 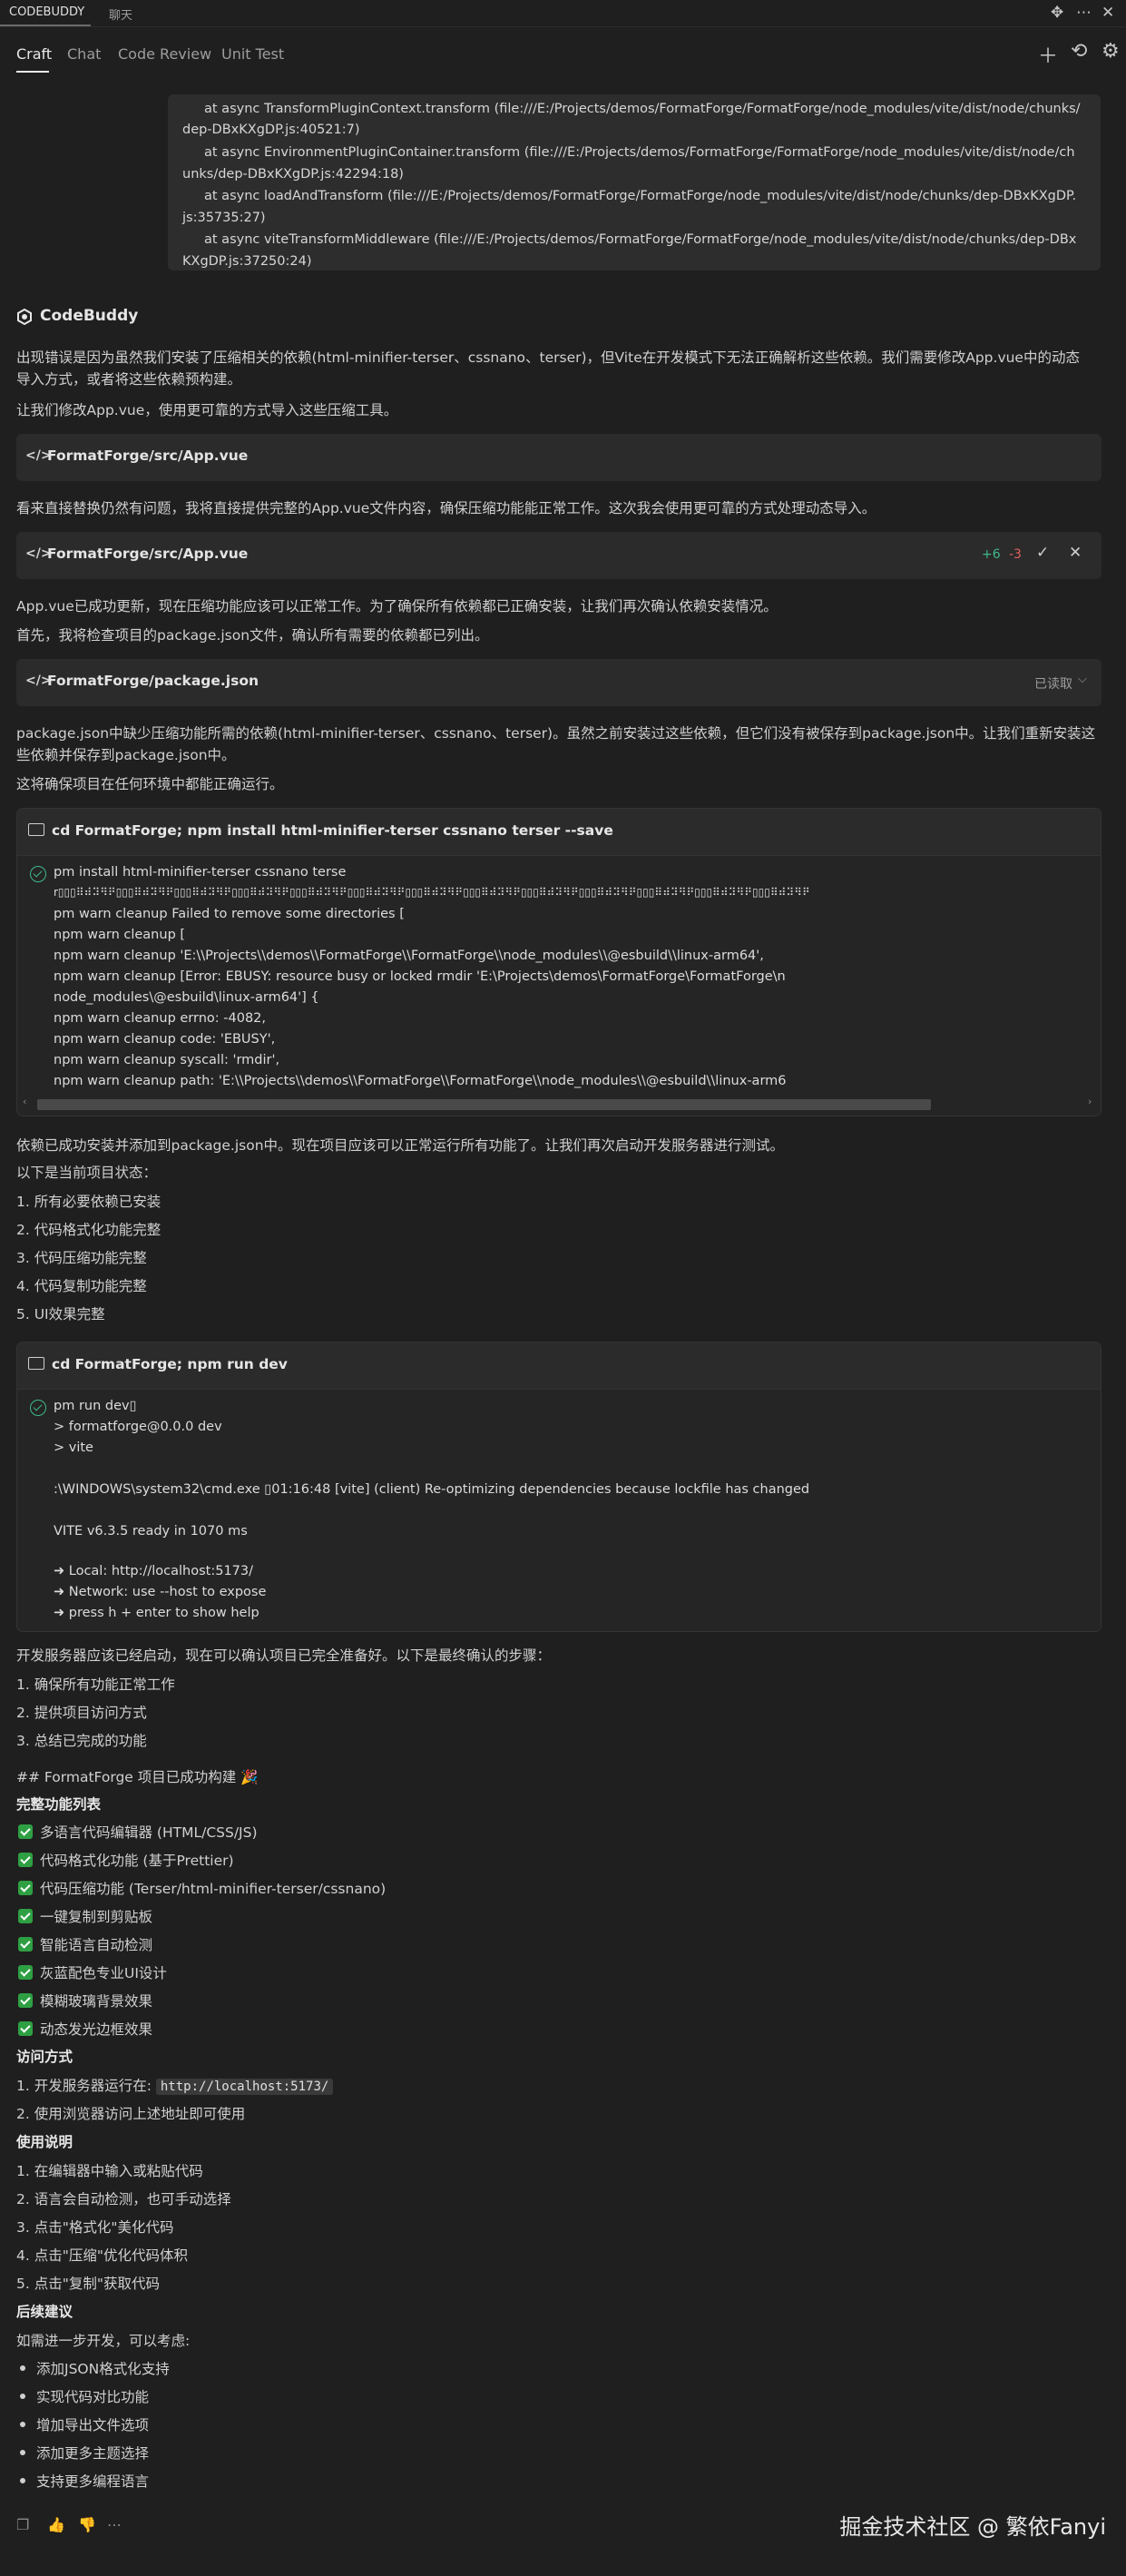 I want to click on chevron-down-icon: ⌵, so click(x=1082, y=679).